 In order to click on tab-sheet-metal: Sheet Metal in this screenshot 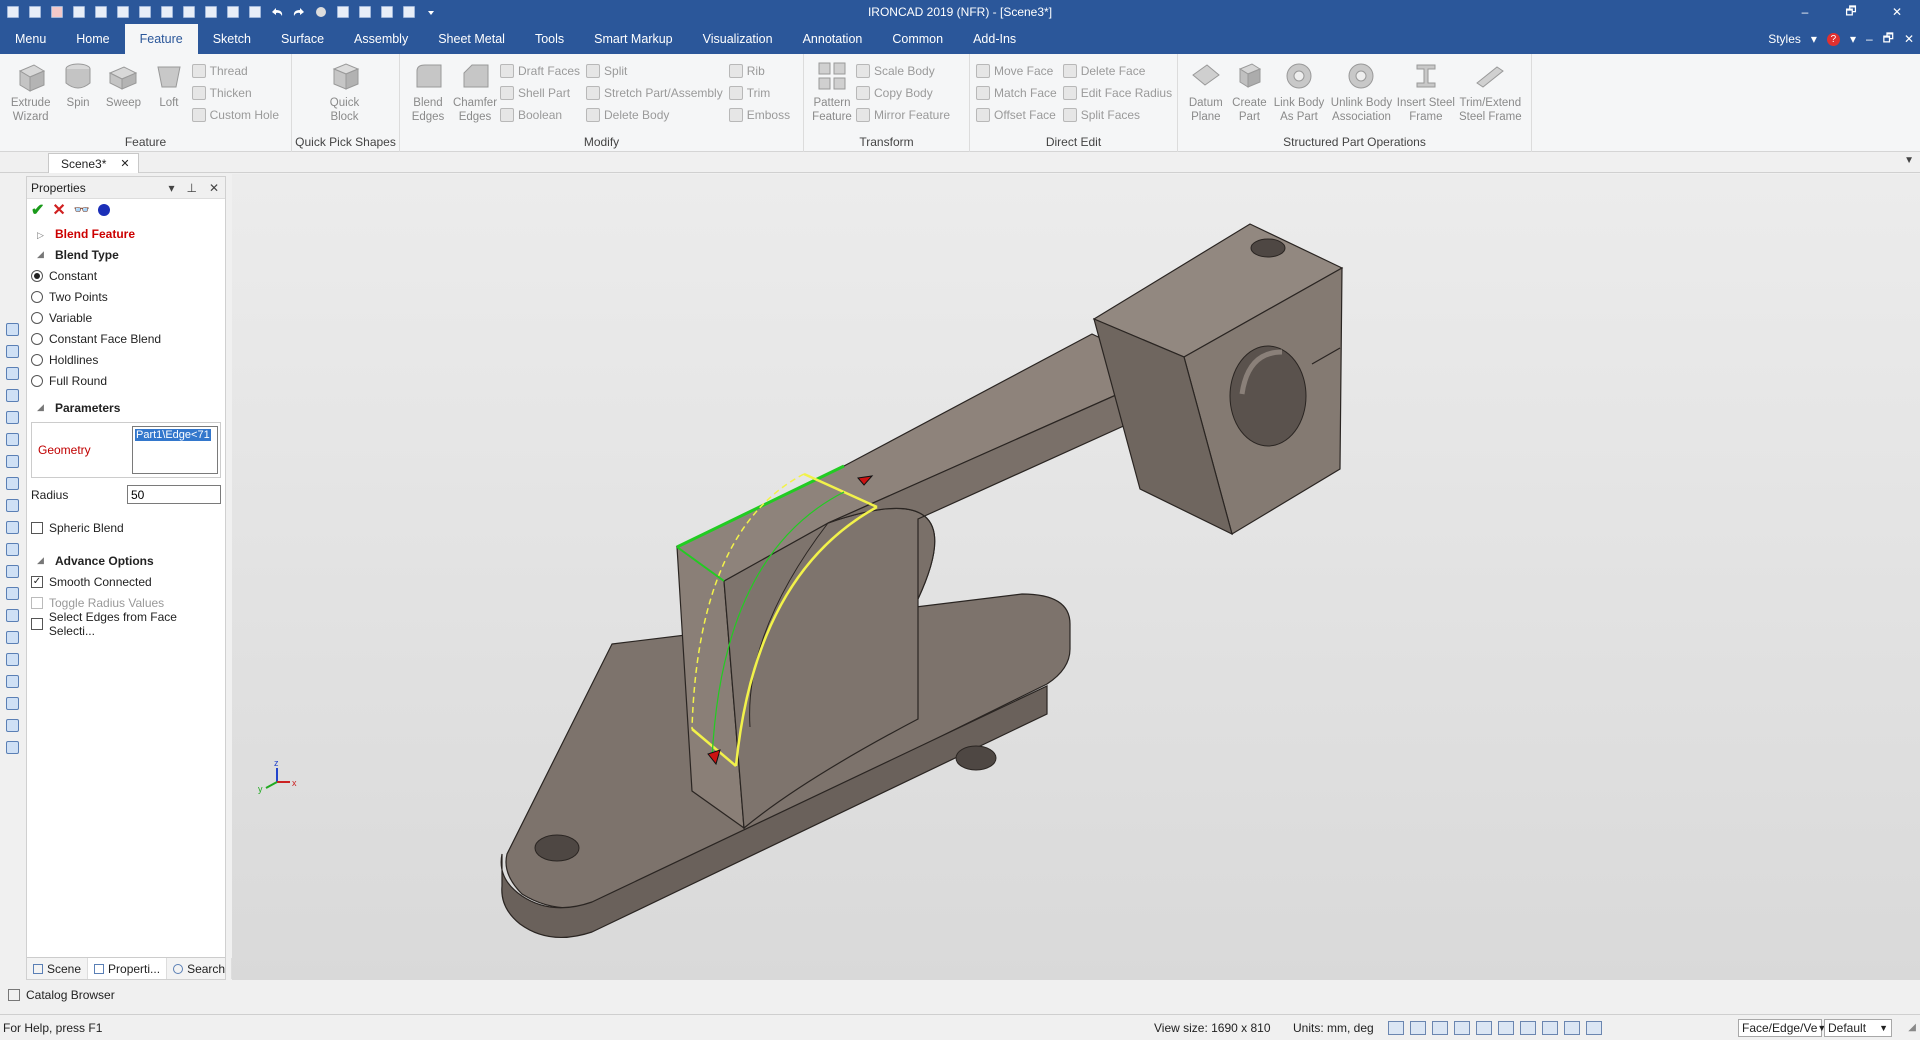, I will do `click(471, 39)`.